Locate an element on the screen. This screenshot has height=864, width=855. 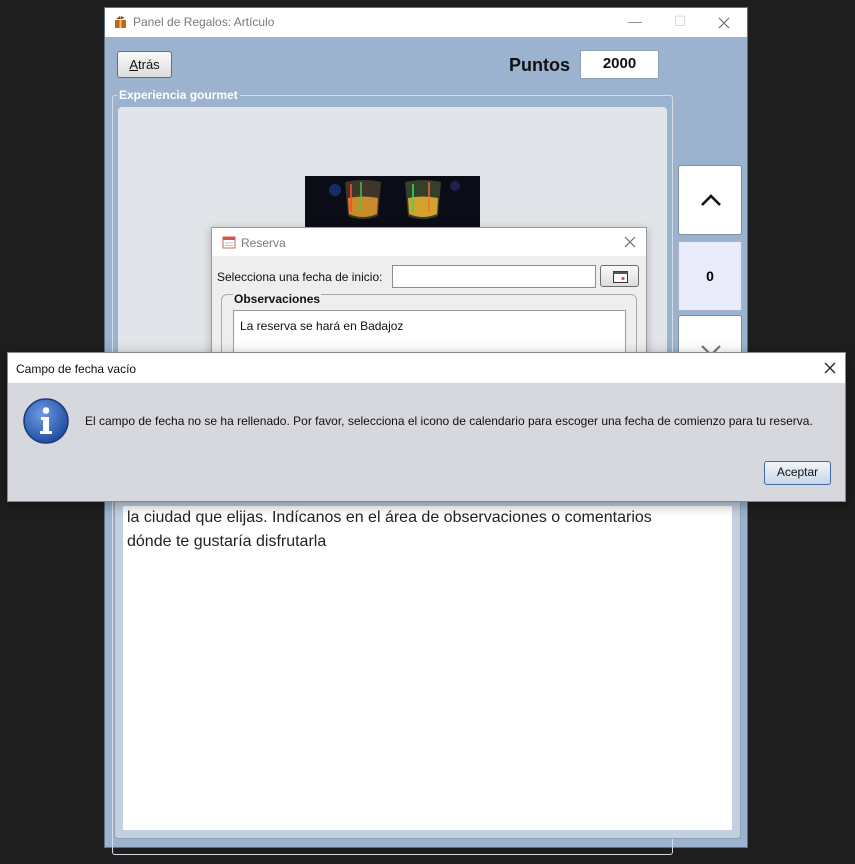
alert-close-button is located at coordinates (830, 368).